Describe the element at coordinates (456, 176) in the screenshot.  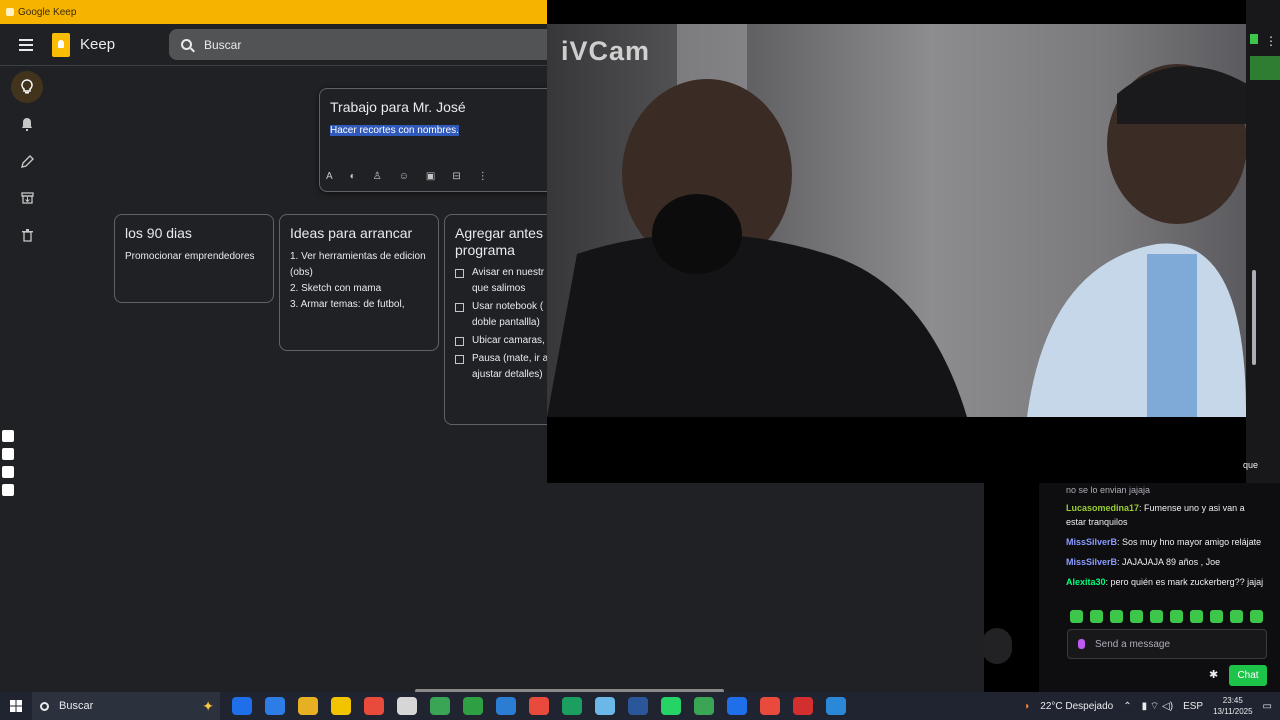
I see `archive-note-icon: ⊟` at that location.